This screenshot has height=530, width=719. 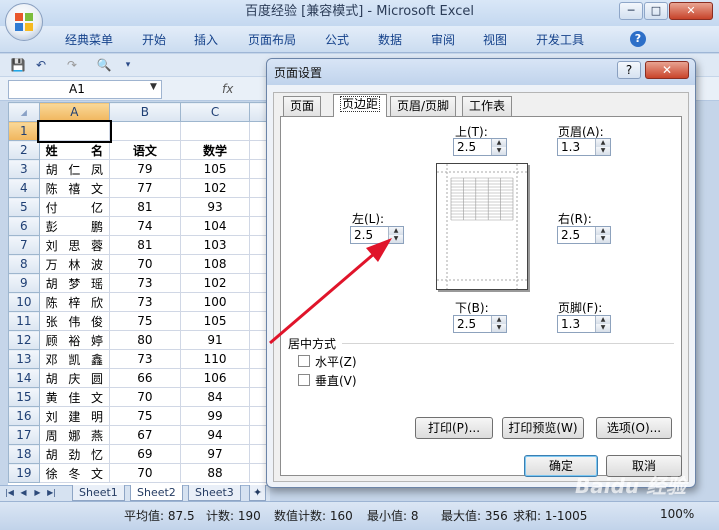 What do you see at coordinates (330, 291) in the screenshot?
I see `annotation-arrow` at bounding box center [330, 291].